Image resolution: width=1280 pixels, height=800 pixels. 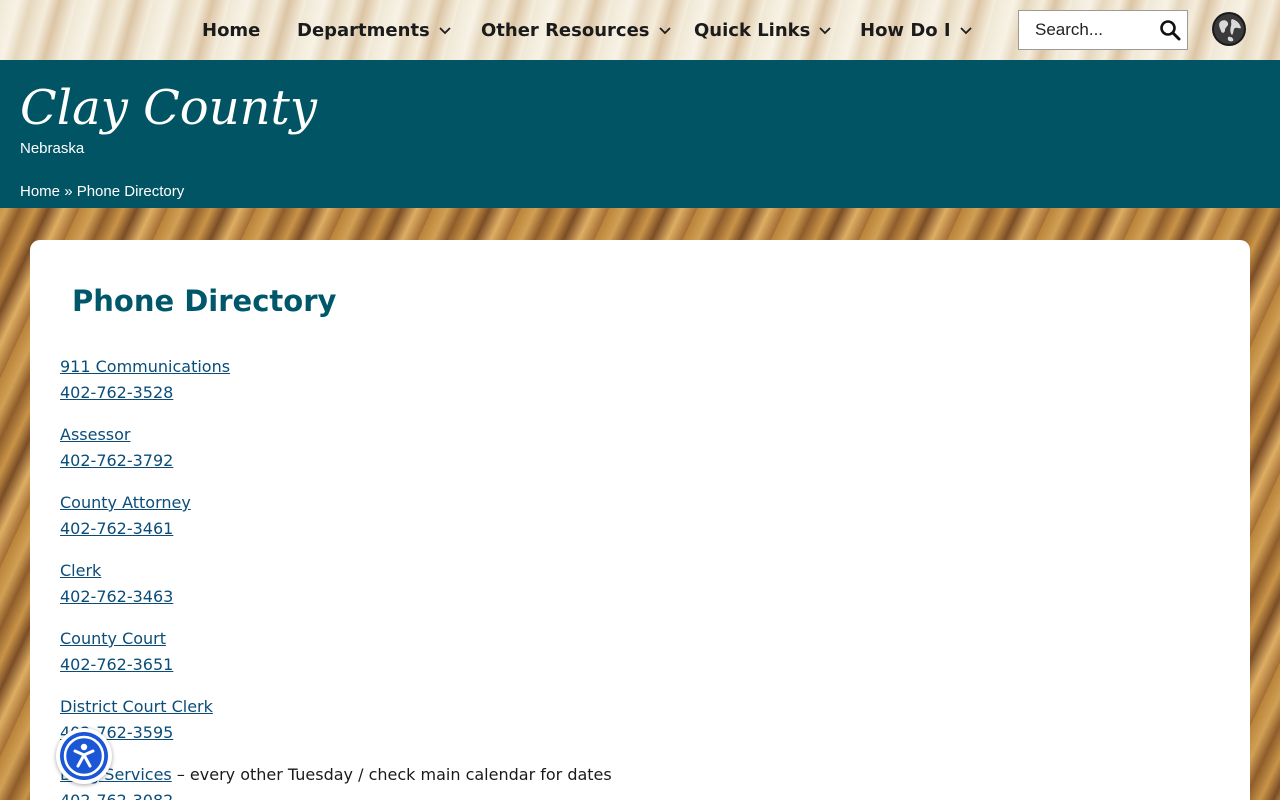 What do you see at coordinates (565, 30) in the screenshot?
I see `nav-other-resources-label: Other Resources` at bounding box center [565, 30].